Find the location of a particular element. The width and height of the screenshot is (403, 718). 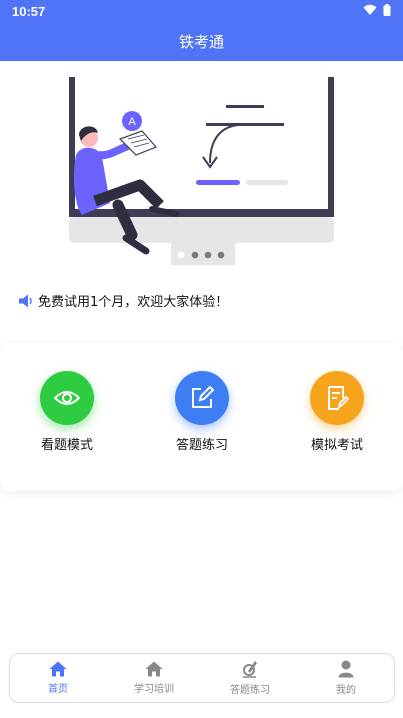

bottom-tab-bar: 首页 学习培训 答题练习 我的 is located at coordinates (202, 678).